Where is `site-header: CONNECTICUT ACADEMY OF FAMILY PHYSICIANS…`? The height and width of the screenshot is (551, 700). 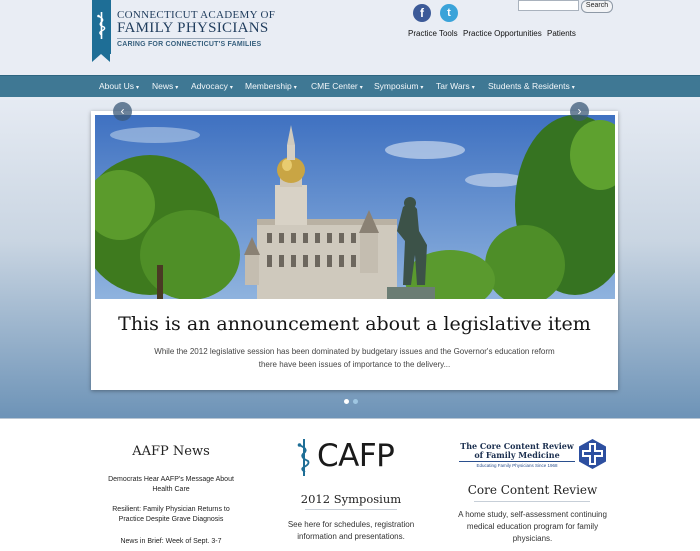 site-header: CONNECTICUT ACADEMY OF FAMILY PHYSICIANS… is located at coordinates (350, 37).